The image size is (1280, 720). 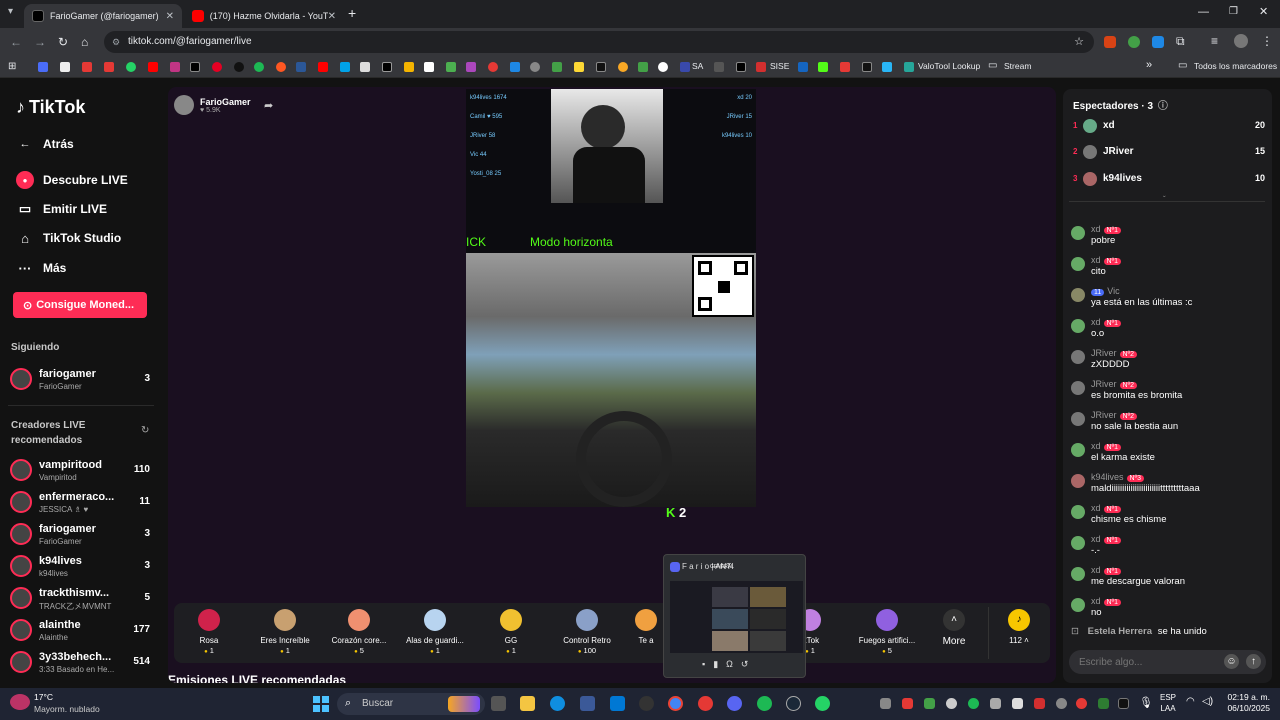 What do you see at coordinates (1107, 477) in the screenshot?
I see `message-user: k94lives` at bounding box center [1107, 477].